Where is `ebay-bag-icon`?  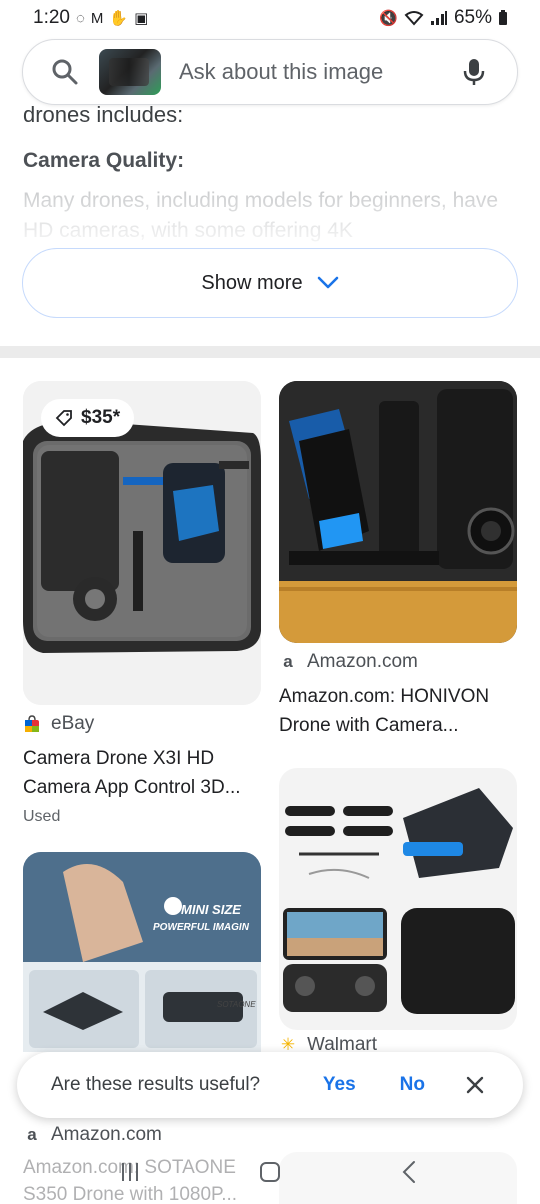 ebay-bag-icon is located at coordinates (32, 724).